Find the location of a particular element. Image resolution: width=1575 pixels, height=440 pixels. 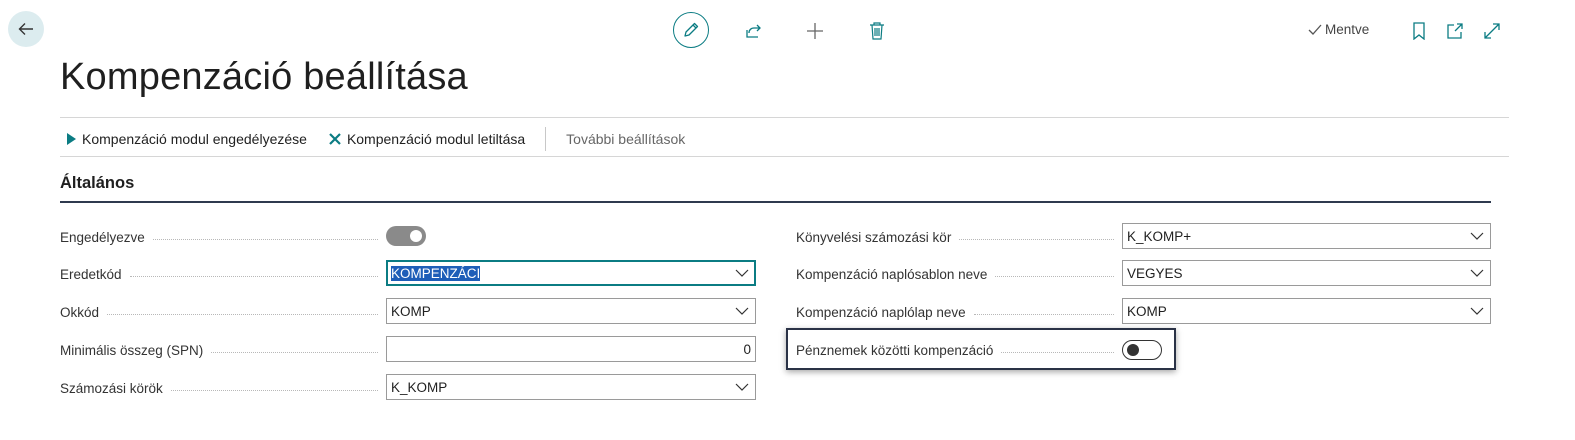

batch-name-label-row: Kompenzáció naplólap neve is located at coordinates (959, 312).